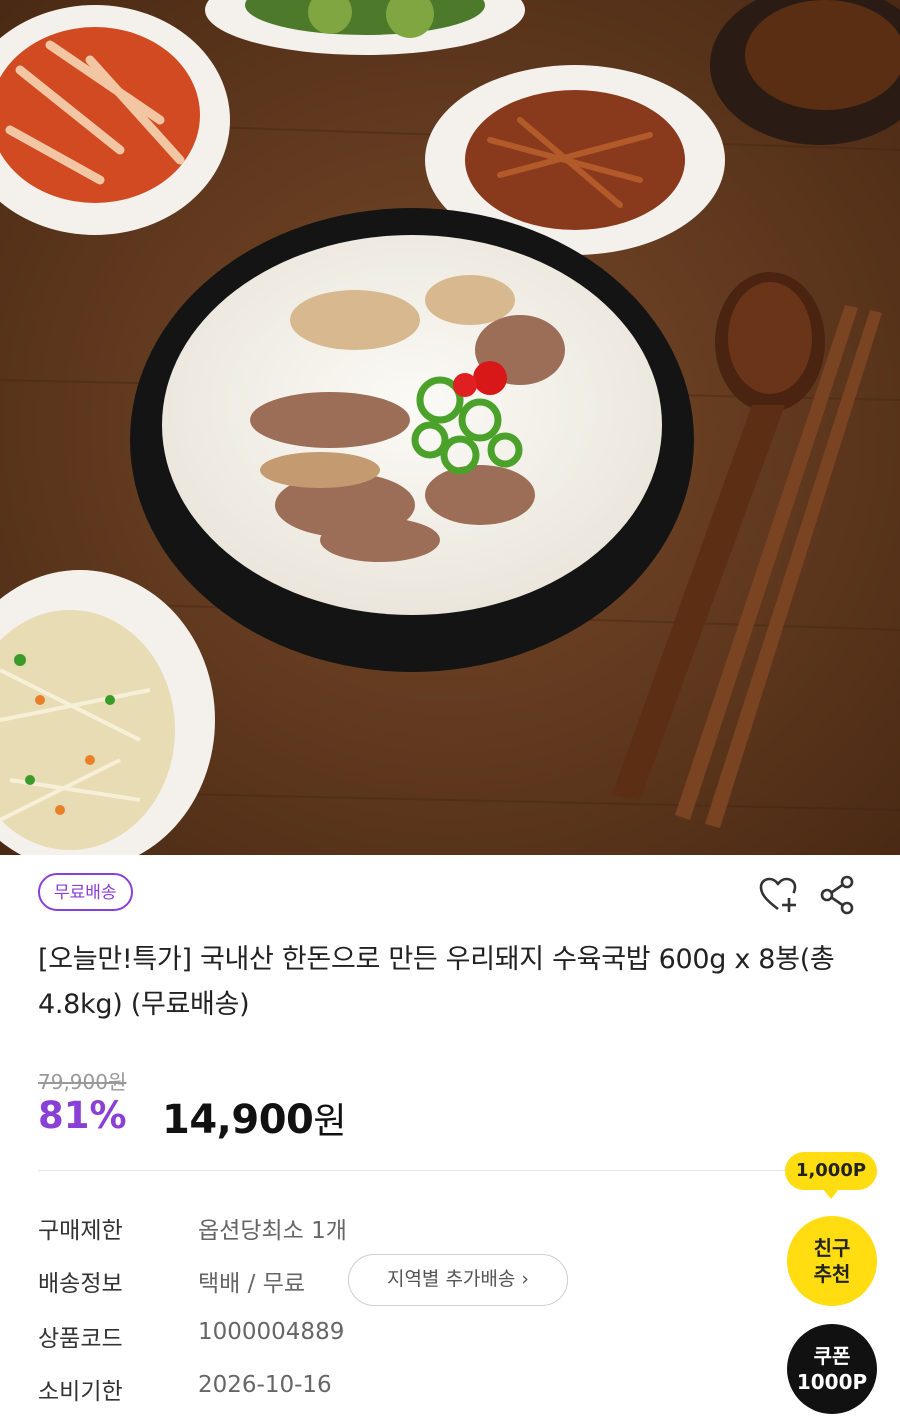  I want to click on sale-price: 14,900원, so click(254, 1118).